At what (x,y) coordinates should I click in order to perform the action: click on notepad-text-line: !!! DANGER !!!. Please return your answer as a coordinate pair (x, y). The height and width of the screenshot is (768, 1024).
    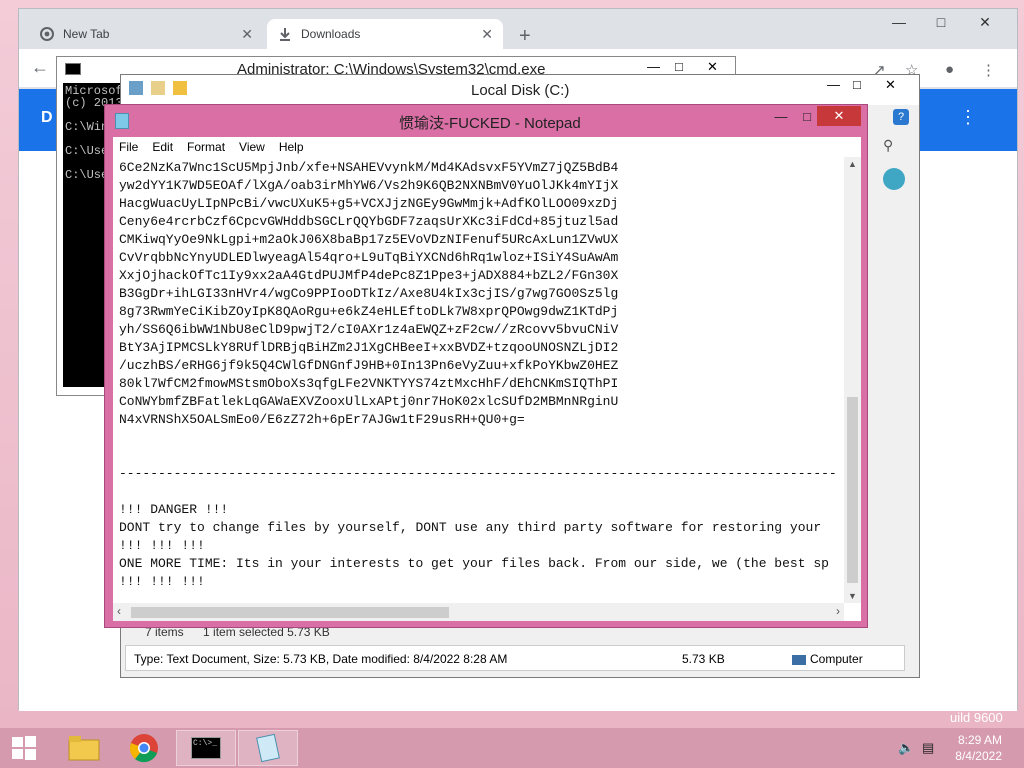
    Looking at the image, I should click on (174, 509).